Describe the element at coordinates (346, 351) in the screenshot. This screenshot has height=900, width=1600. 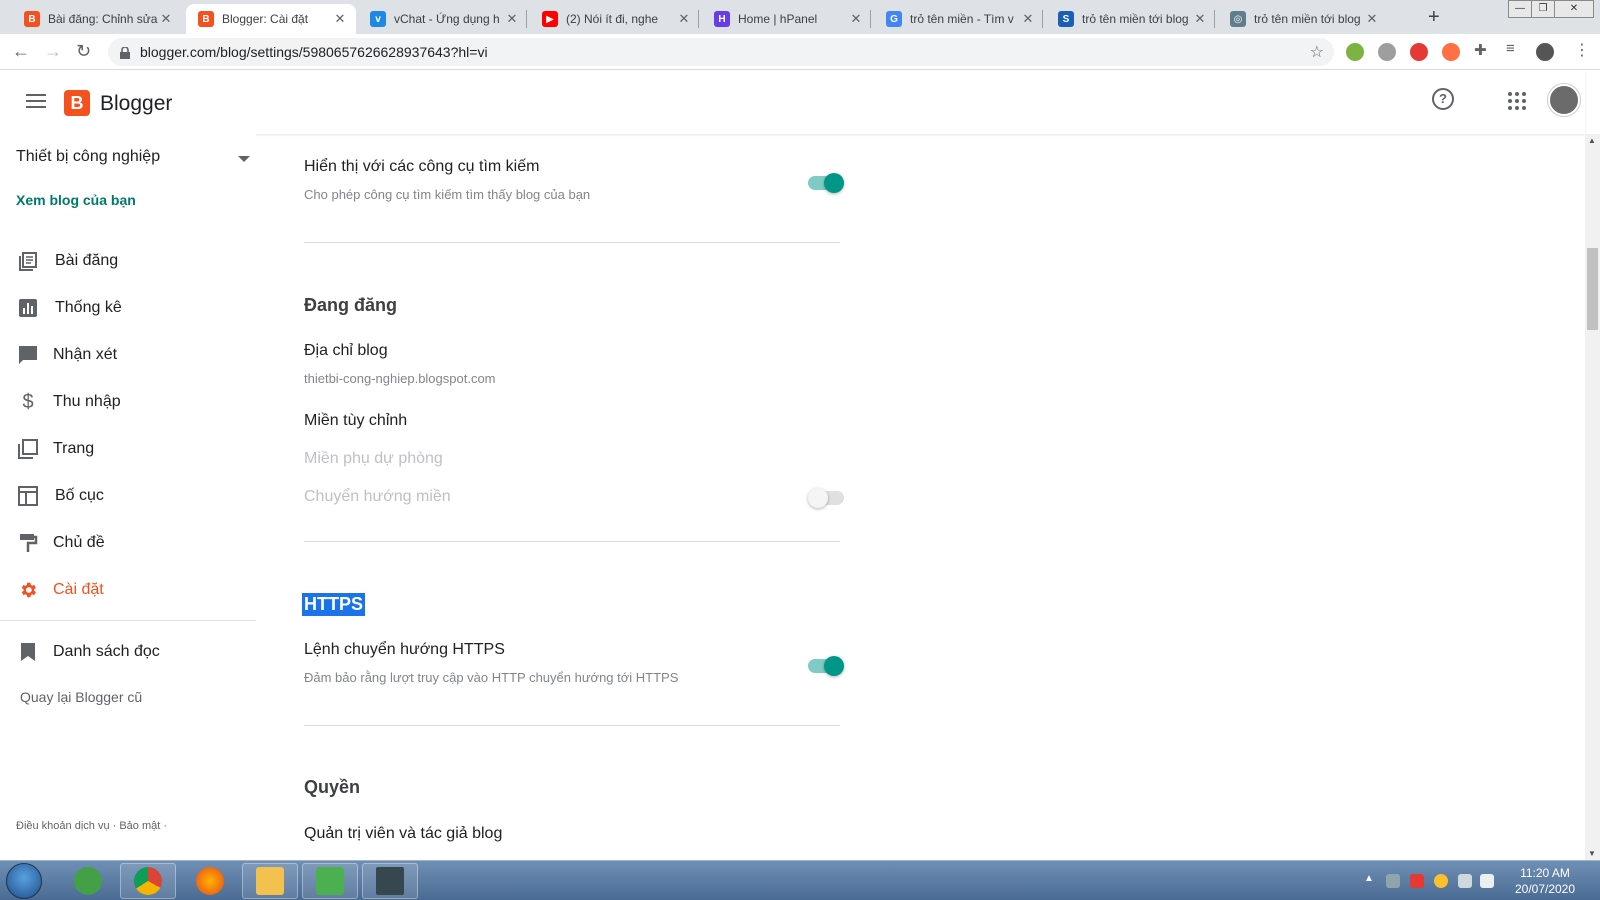
I see `blog-address-title: Địa chỉ blog` at that location.